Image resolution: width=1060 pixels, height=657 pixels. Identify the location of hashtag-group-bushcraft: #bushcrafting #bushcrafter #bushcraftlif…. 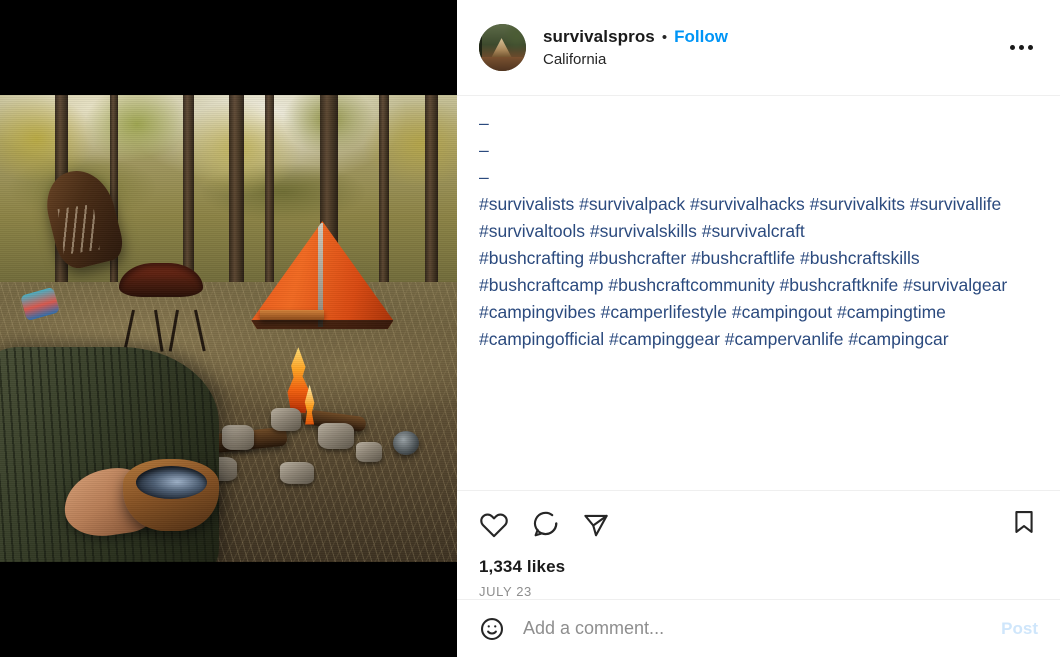
(758, 272).